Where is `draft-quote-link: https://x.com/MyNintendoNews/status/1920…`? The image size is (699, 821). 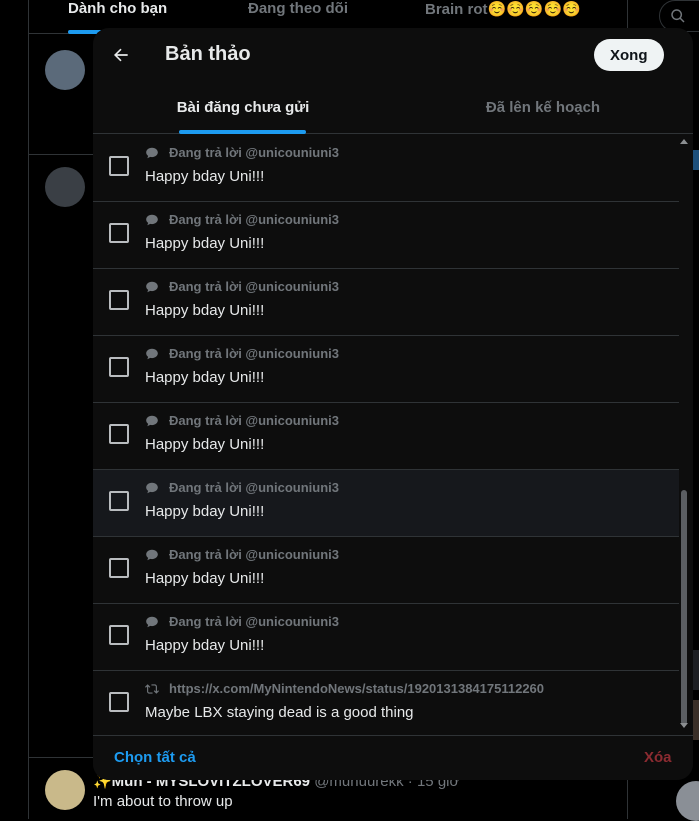 draft-quote-link: https://x.com/MyNintendoNews/status/1920… is located at coordinates (357, 688).